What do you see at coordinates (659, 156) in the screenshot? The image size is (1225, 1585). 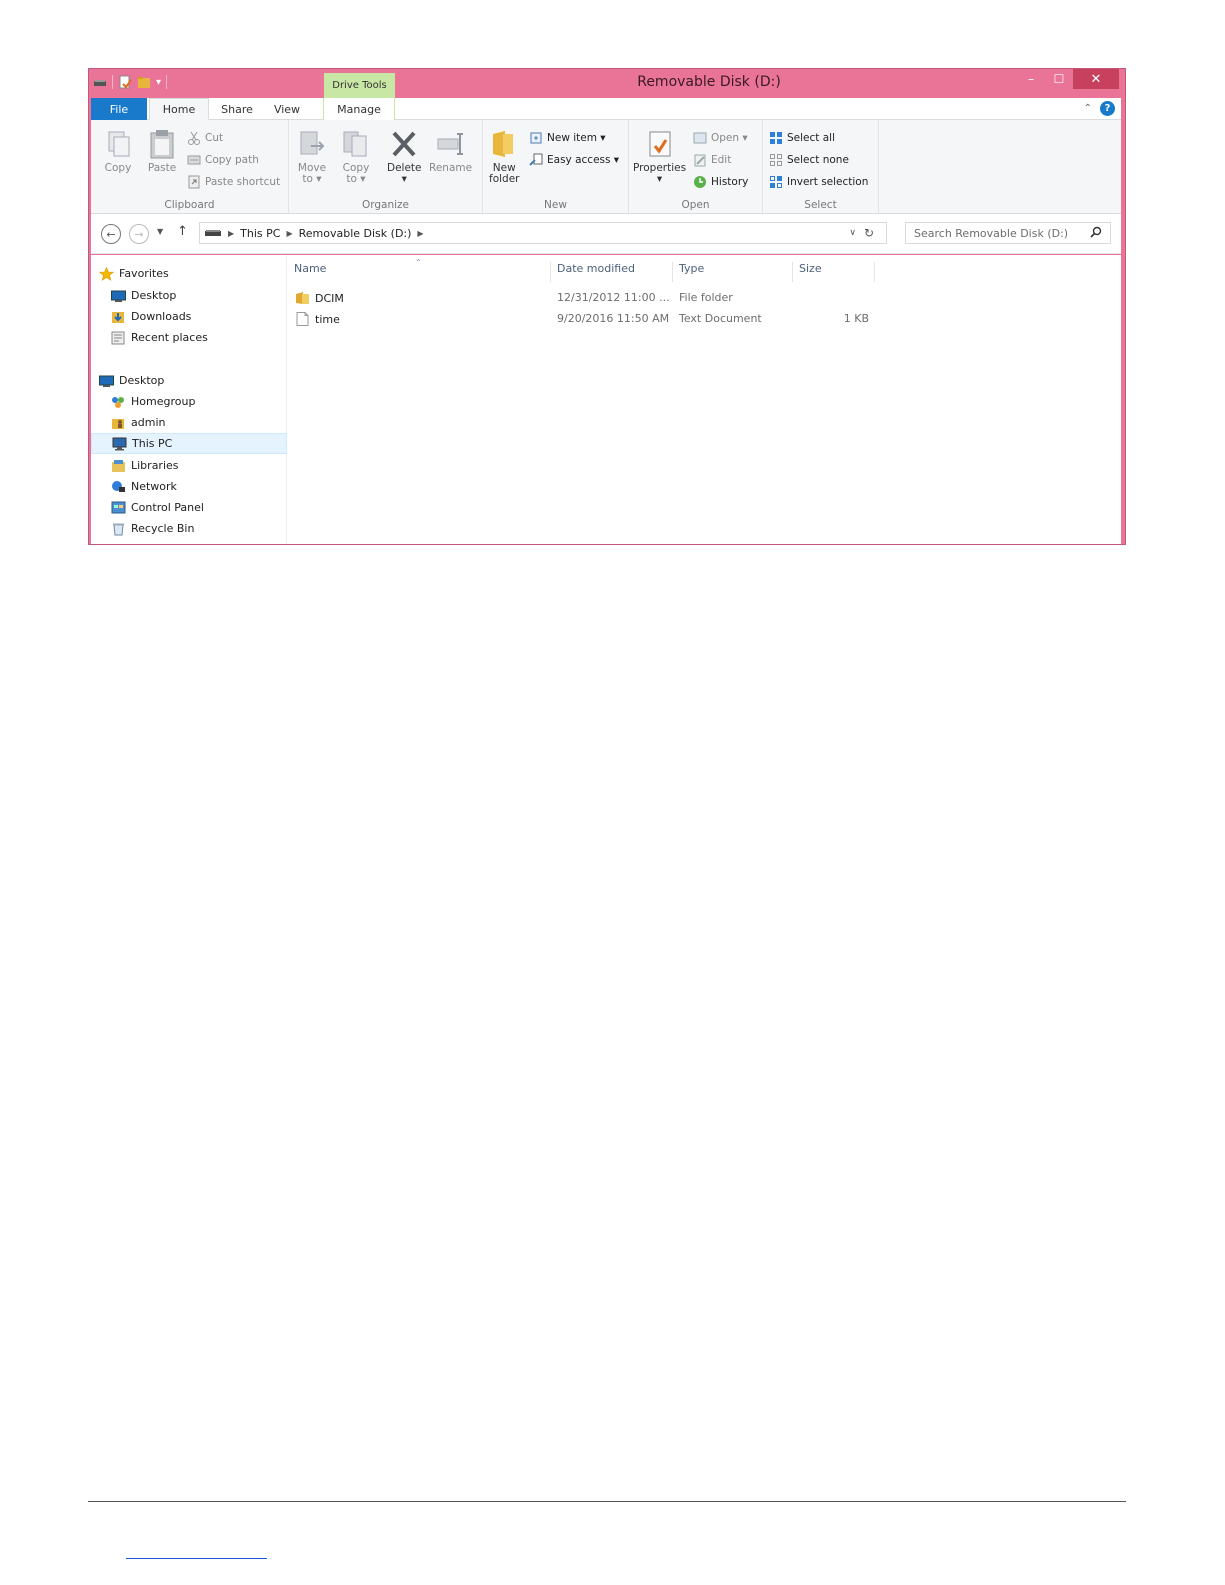 I see `properties-button: Properties ▾` at bounding box center [659, 156].